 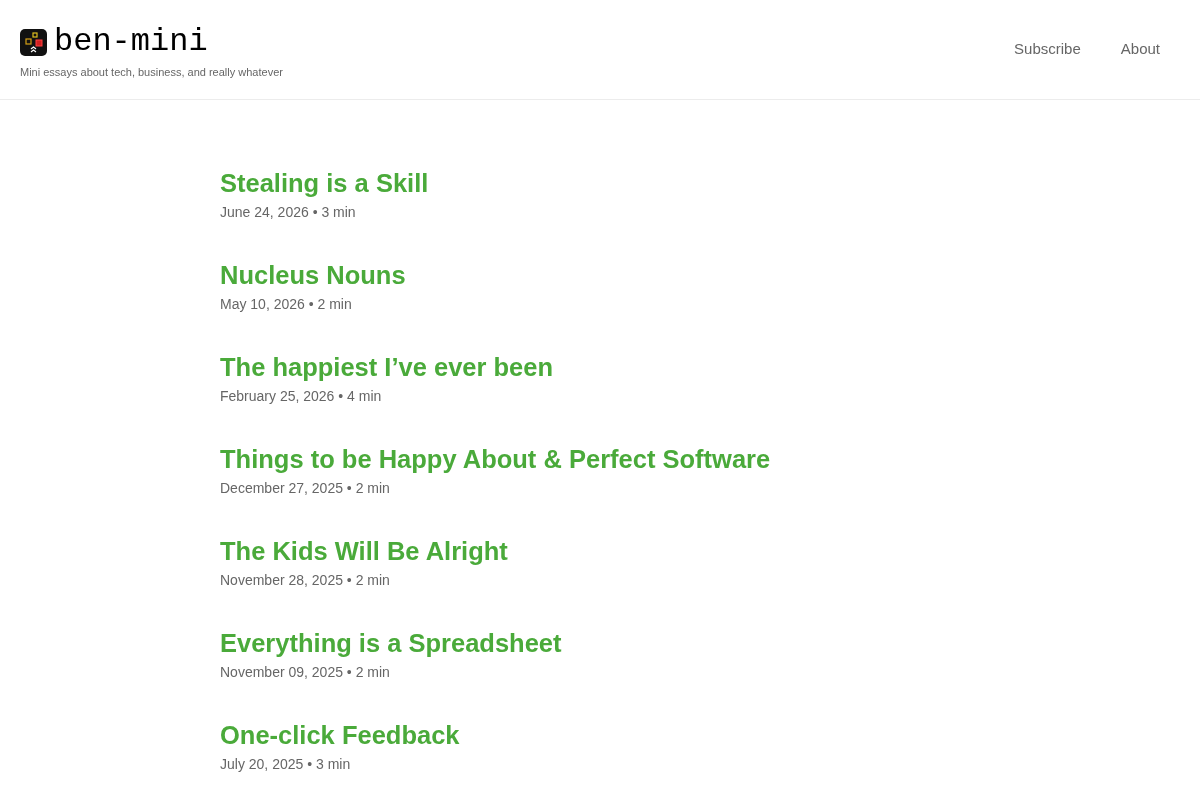 What do you see at coordinates (305, 580) in the screenshot?
I see `post-meta: November 28, 2025 • 2 min` at bounding box center [305, 580].